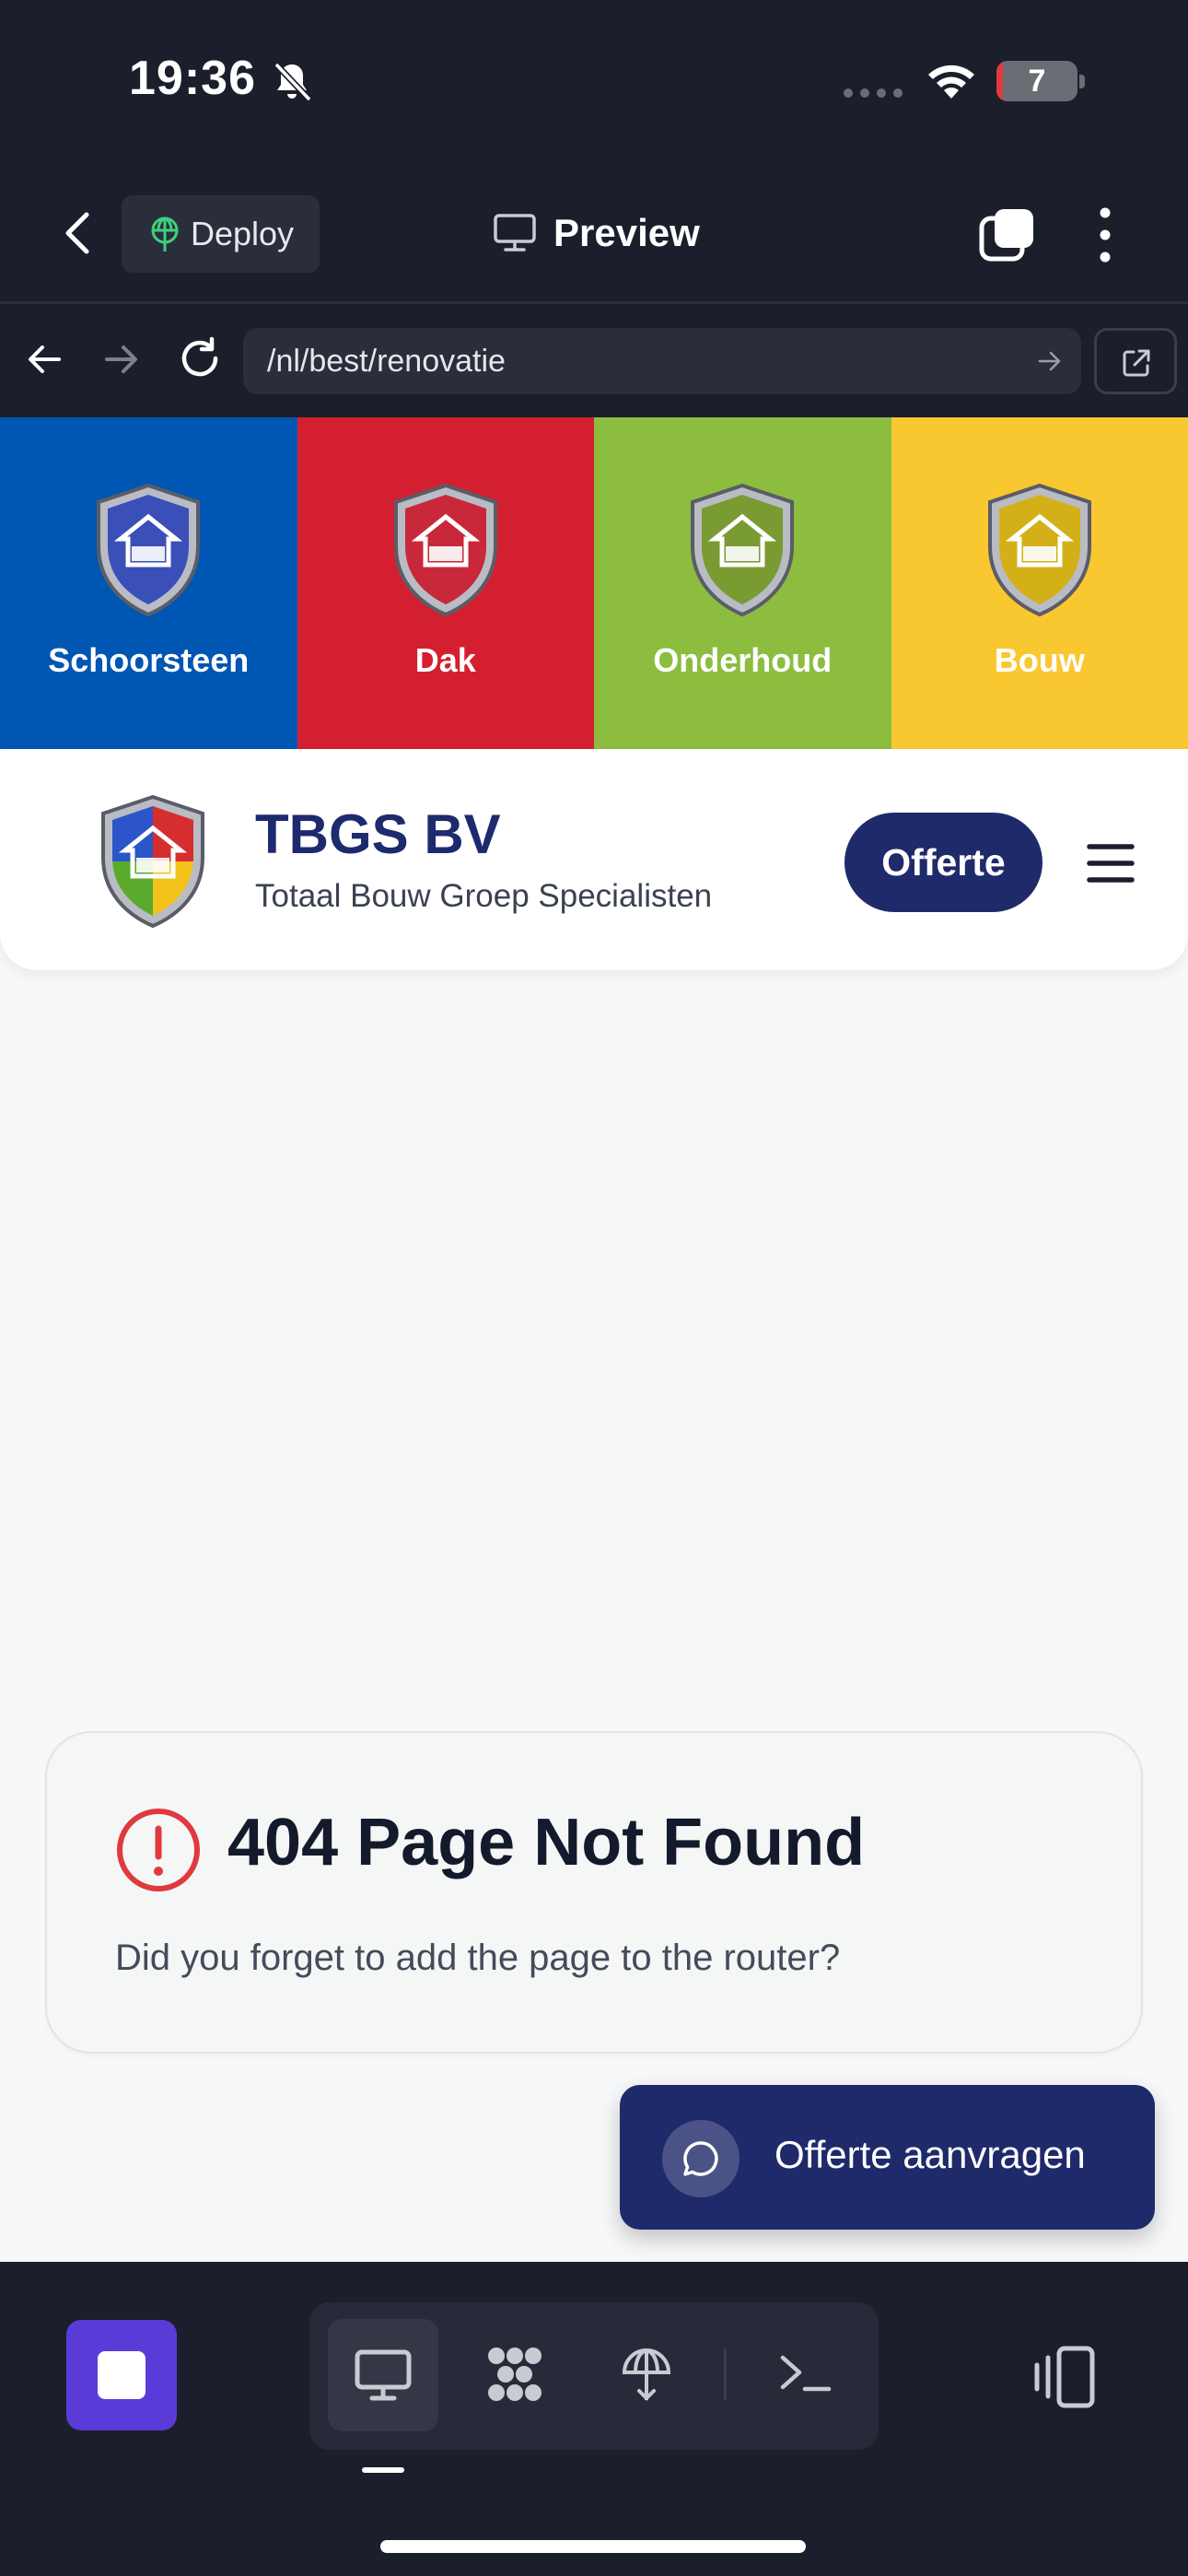 The image size is (1188, 2576). Describe the element at coordinates (1064, 2377) in the screenshot. I see `device-toggle-icon` at that location.